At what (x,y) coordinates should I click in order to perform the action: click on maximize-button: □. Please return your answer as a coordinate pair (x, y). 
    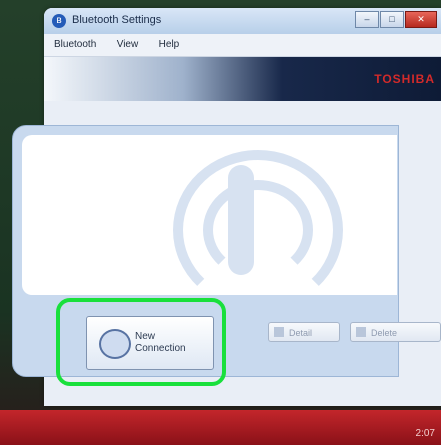
    Looking at the image, I should click on (392, 19).